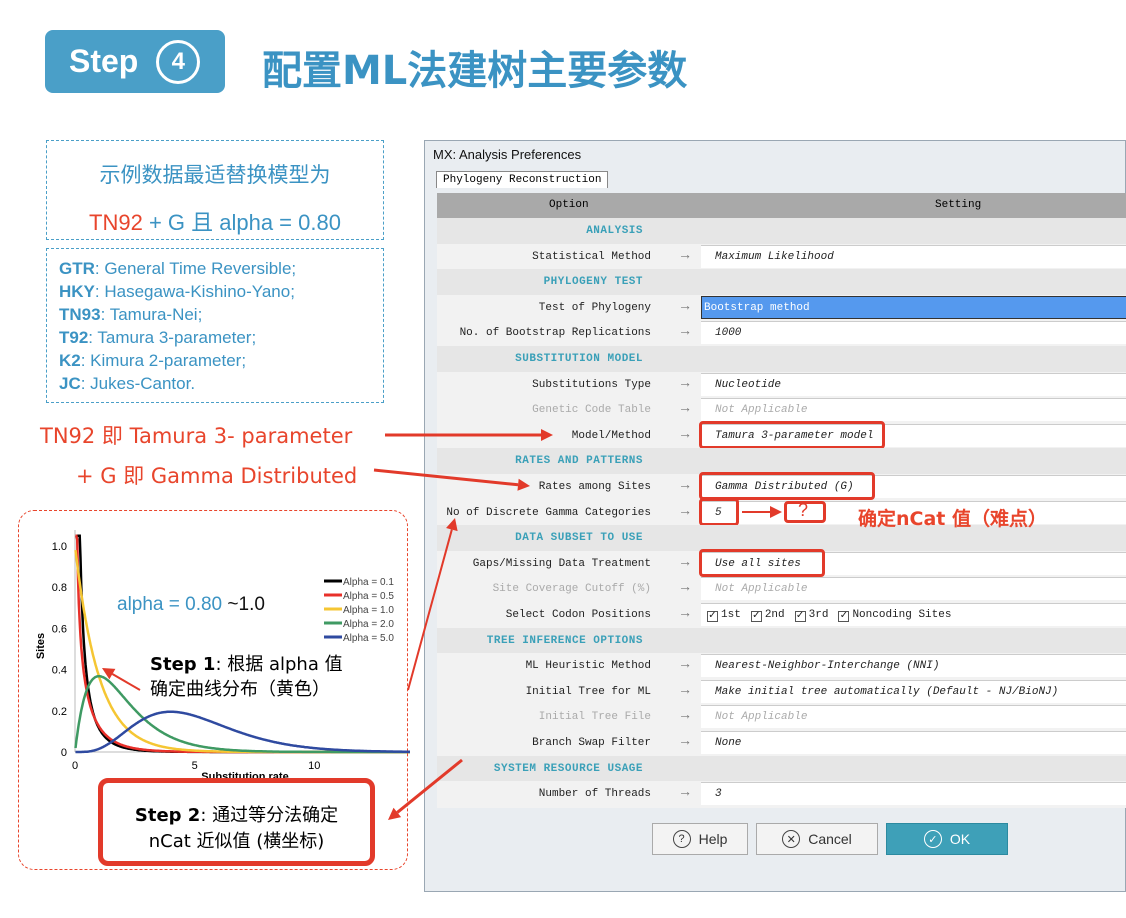  What do you see at coordinates (429, 786) in the screenshot?
I see `arrow-to-step2` at bounding box center [429, 786].